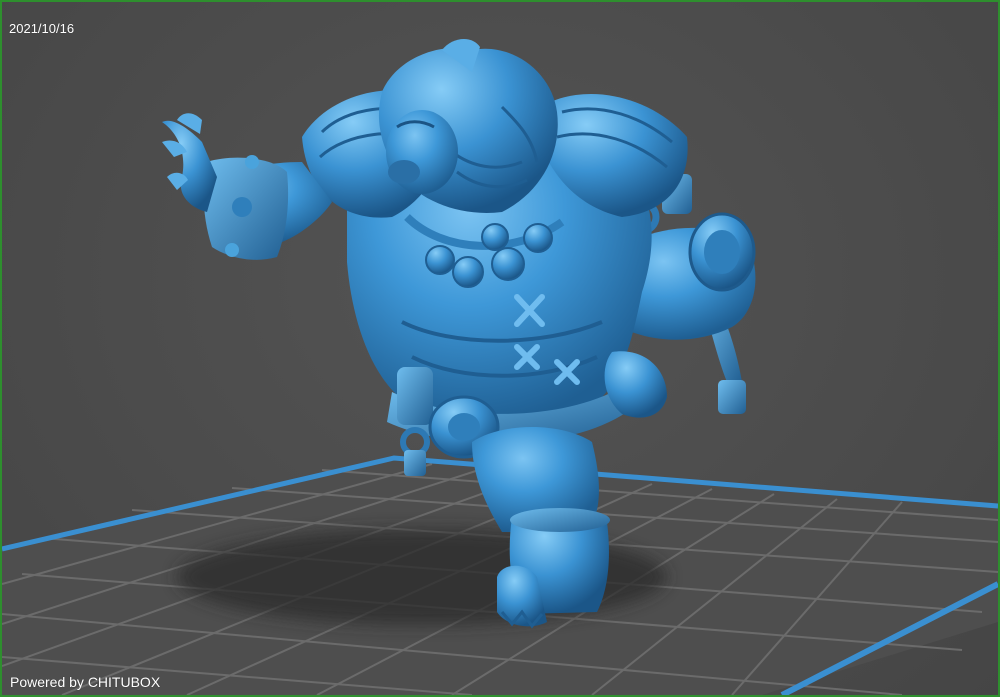 This screenshot has width=1000, height=697. I want to click on powered-by-label: Powered by CHITUBOX, so click(85, 682).